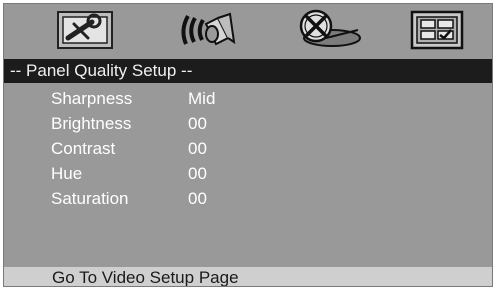 Image resolution: width=496 pixels, height=289 pixels. What do you see at coordinates (248, 198) in the screenshot?
I see `setting-row-saturation: Saturation 00` at bounding box center [248, 198].